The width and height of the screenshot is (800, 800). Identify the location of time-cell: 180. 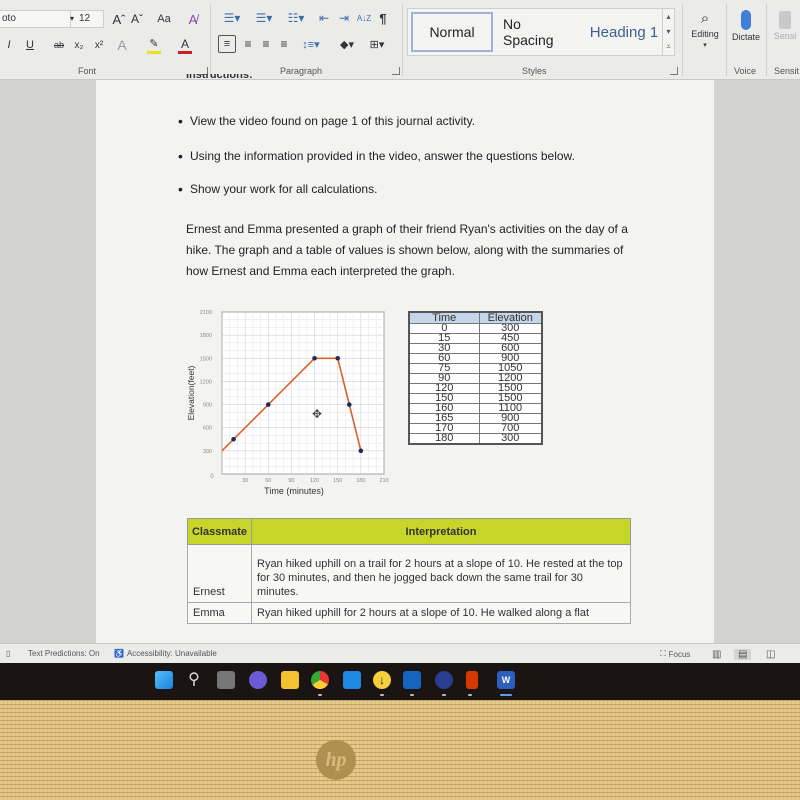
(444, 439).